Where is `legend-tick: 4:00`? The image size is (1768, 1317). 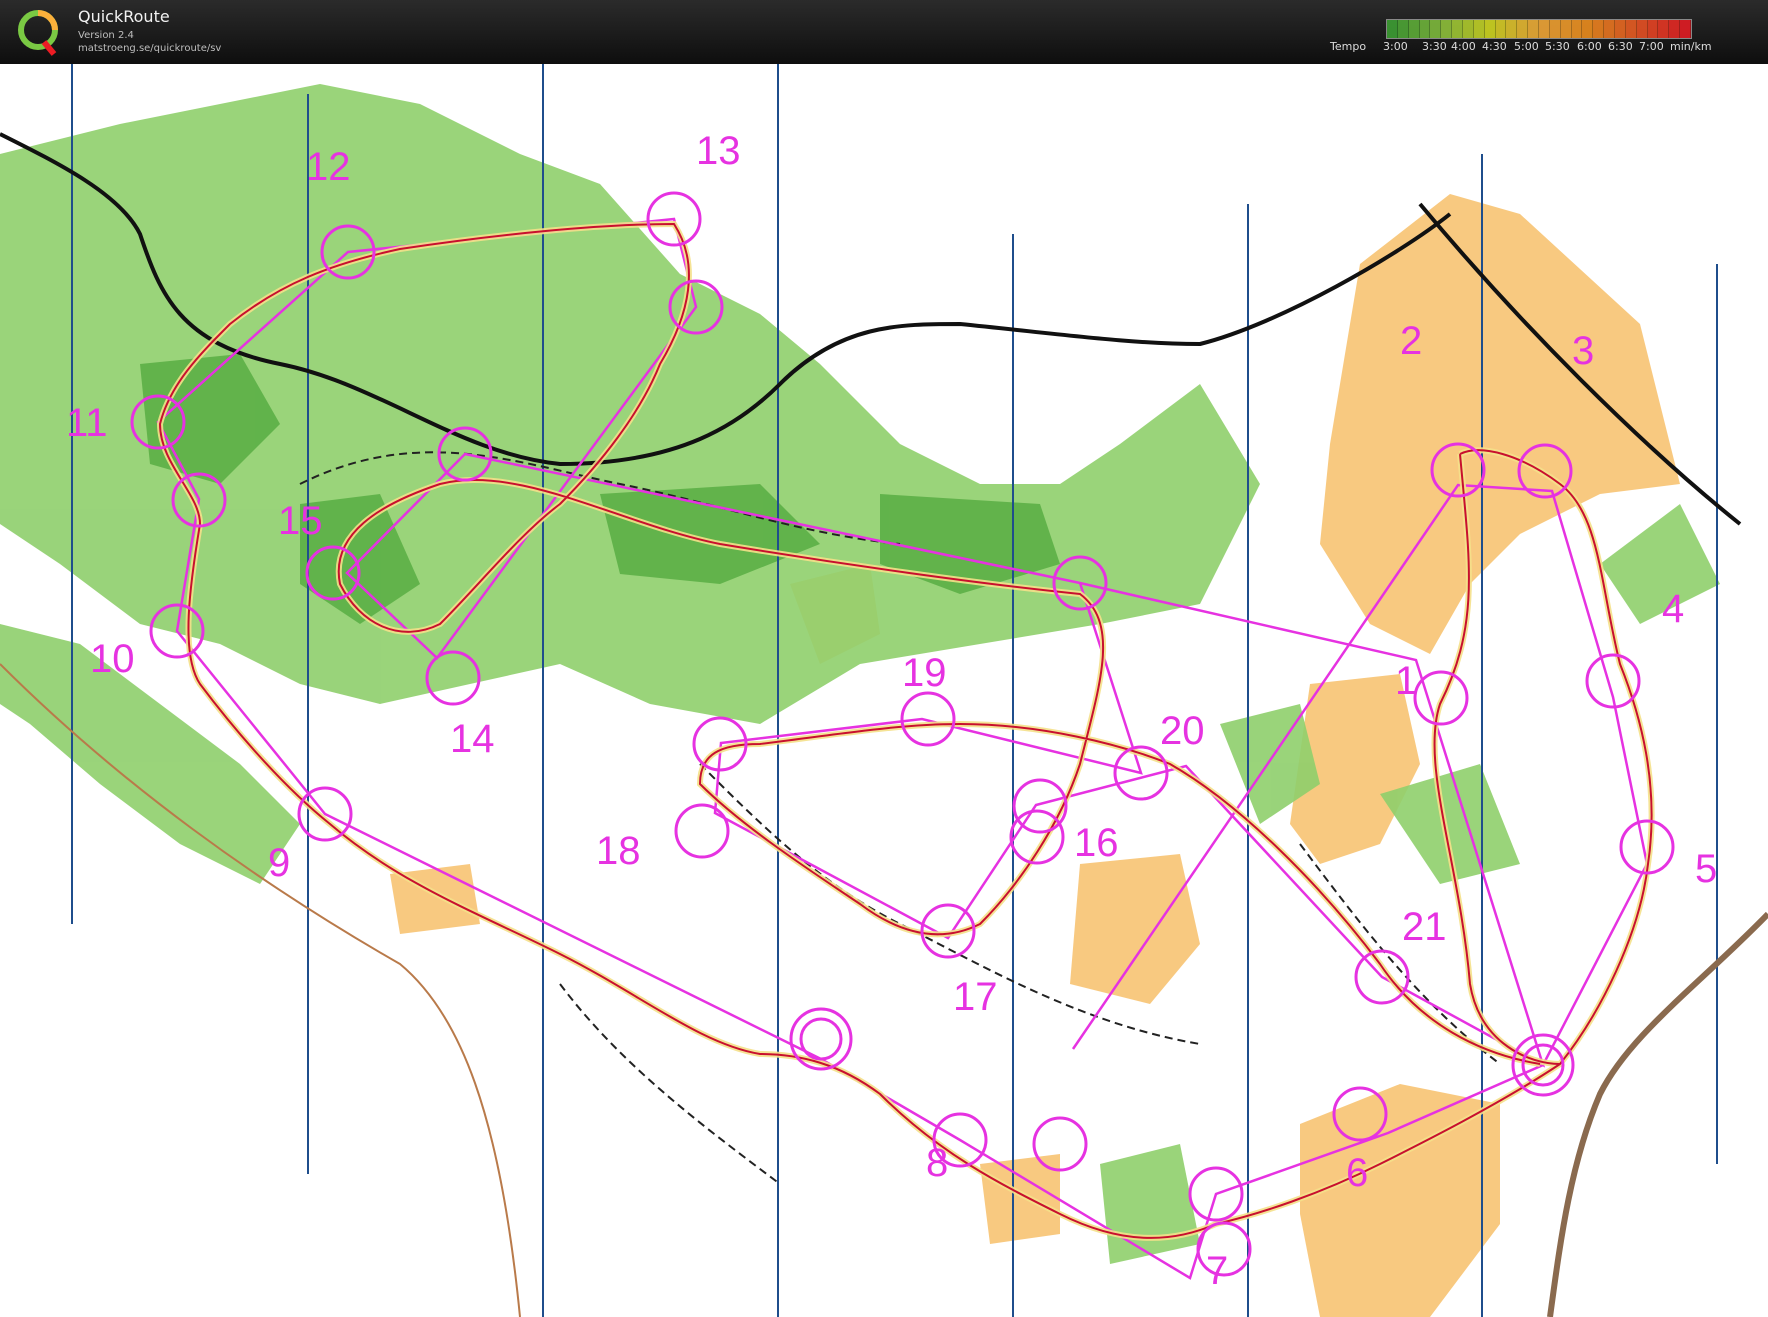
legend-tick: 4:00 is located at coordinates (1463, 46).